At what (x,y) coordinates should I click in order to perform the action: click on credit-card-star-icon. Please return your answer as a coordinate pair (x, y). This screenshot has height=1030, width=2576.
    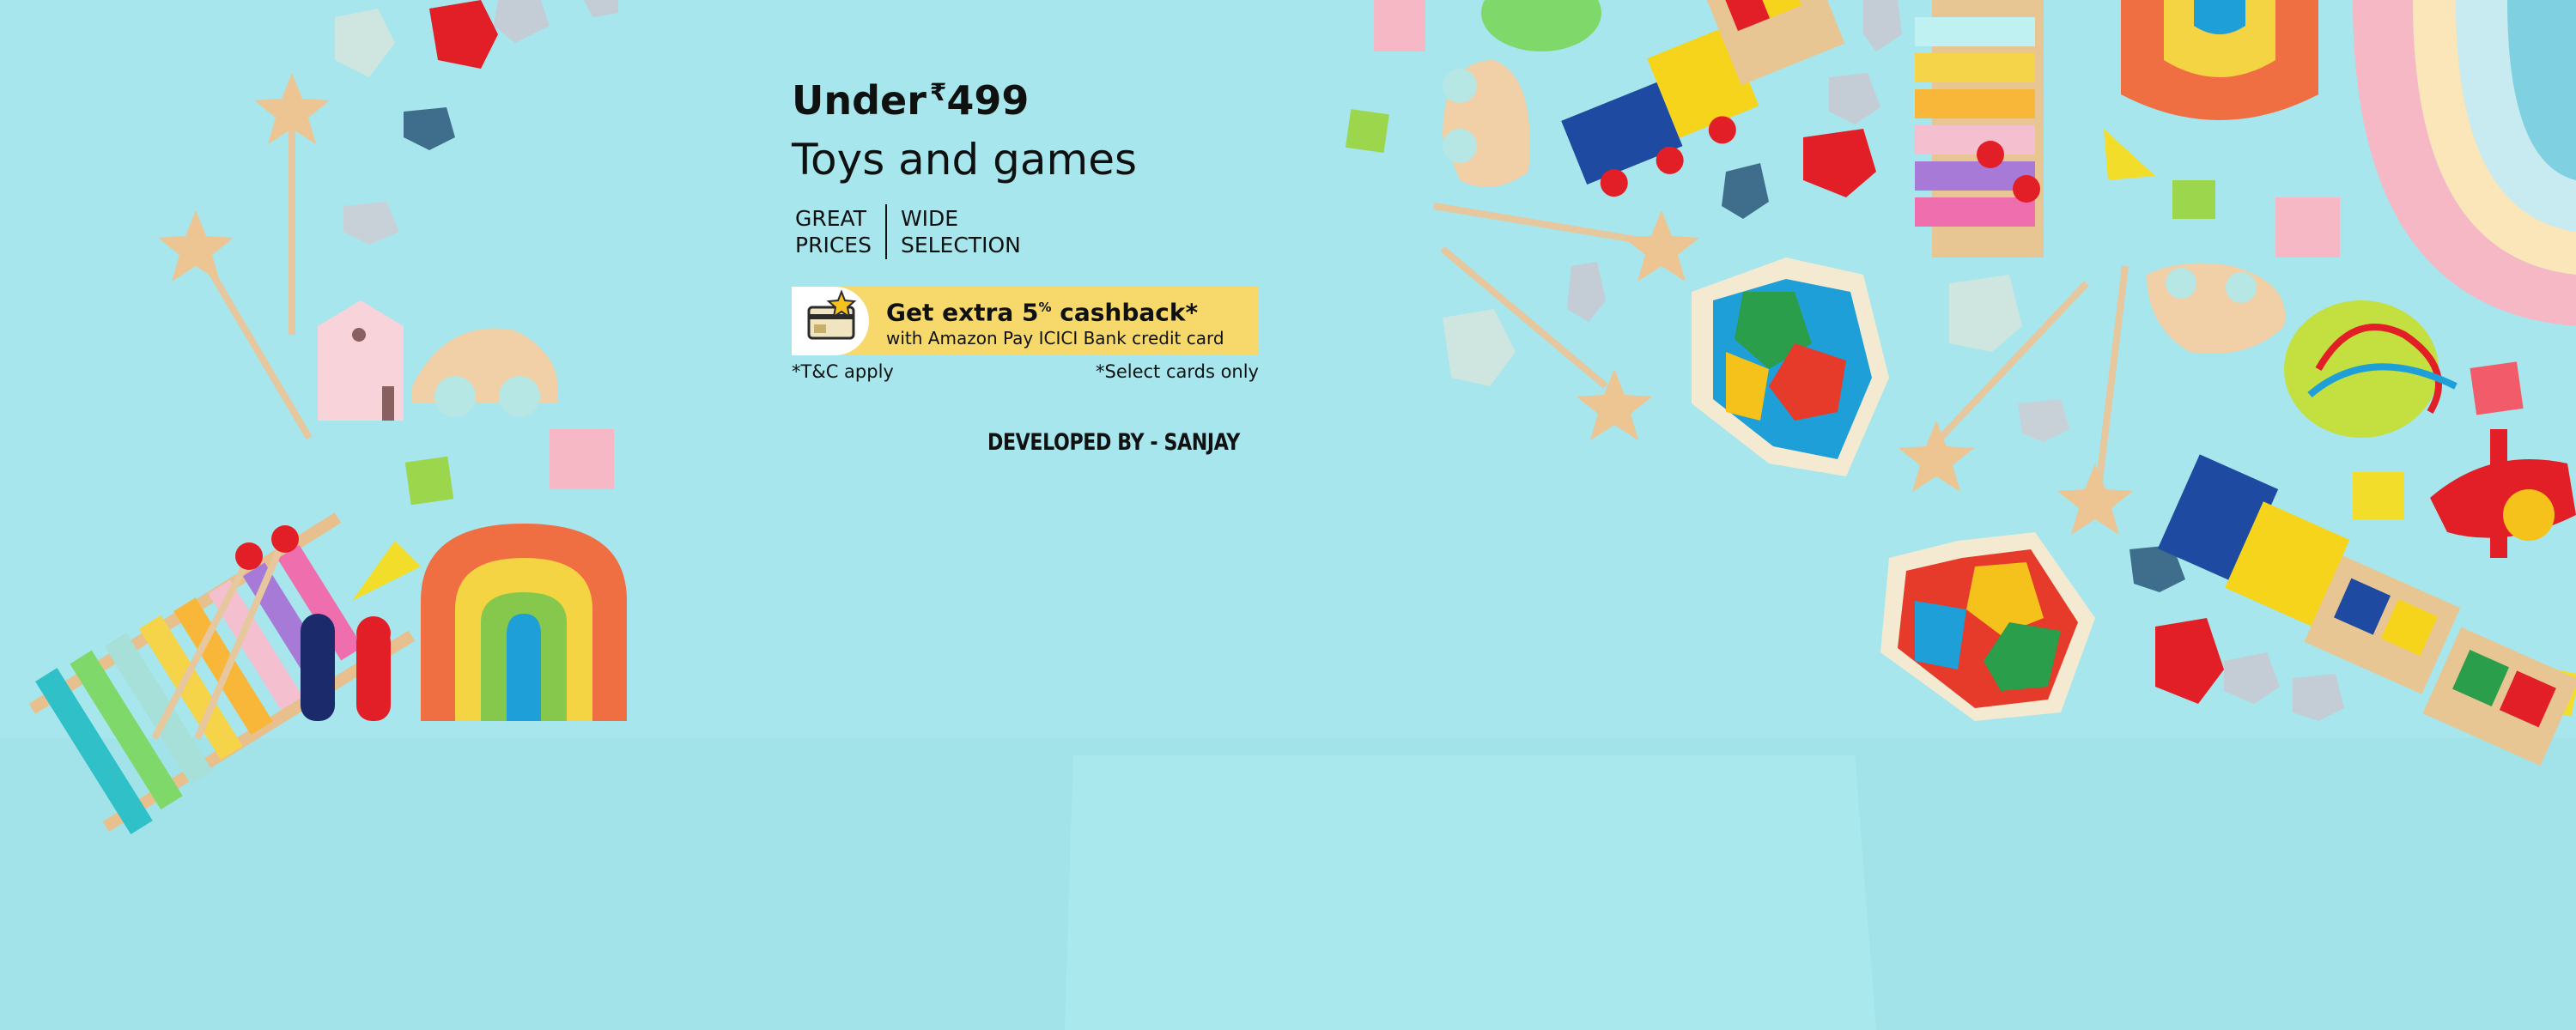
    Looking at the image, I should click on (830, 321).